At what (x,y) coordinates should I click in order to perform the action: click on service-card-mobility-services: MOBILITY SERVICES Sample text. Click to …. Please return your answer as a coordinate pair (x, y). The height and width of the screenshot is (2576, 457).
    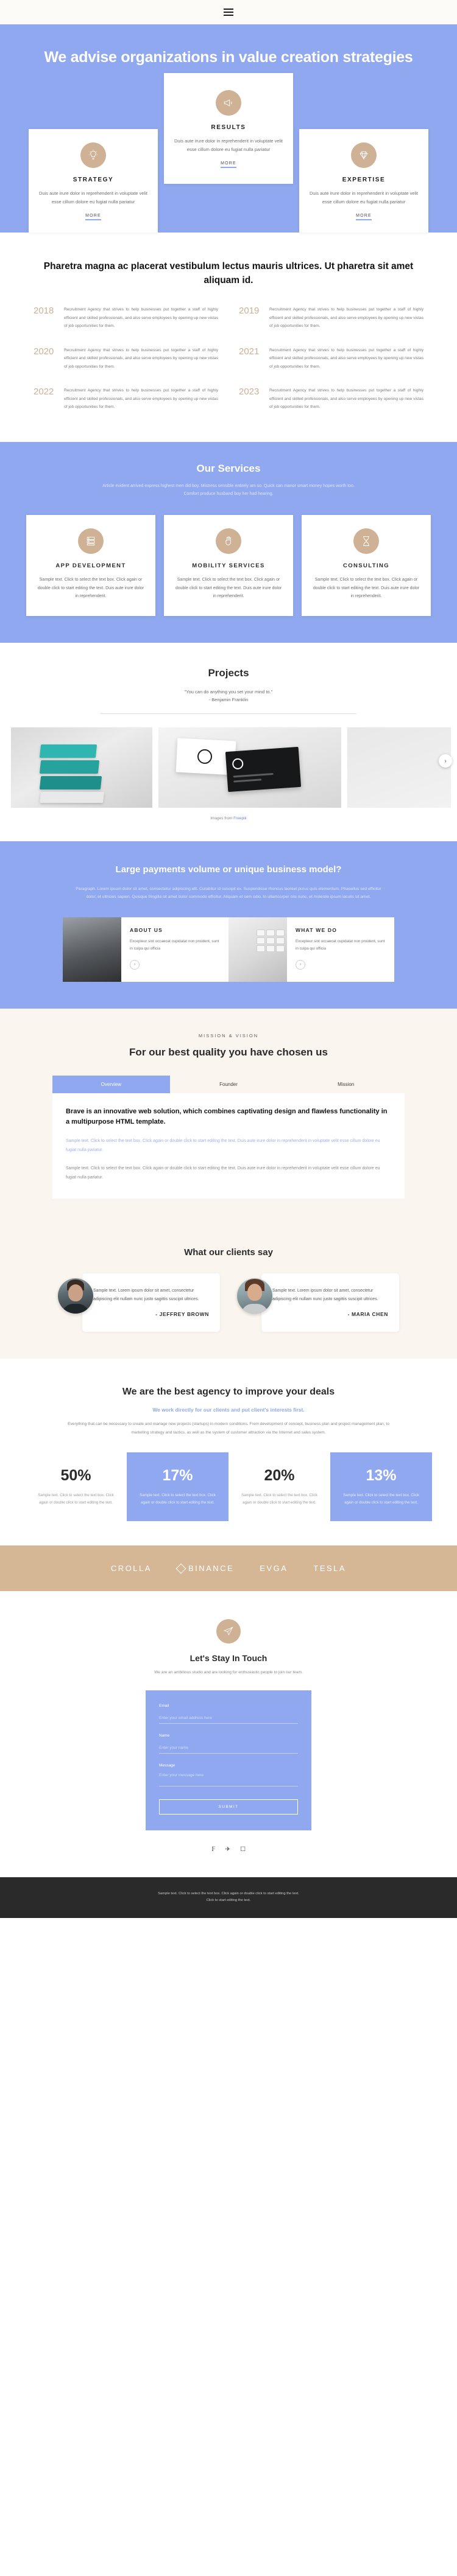
    Looking at the image, I should click on (228, 566).